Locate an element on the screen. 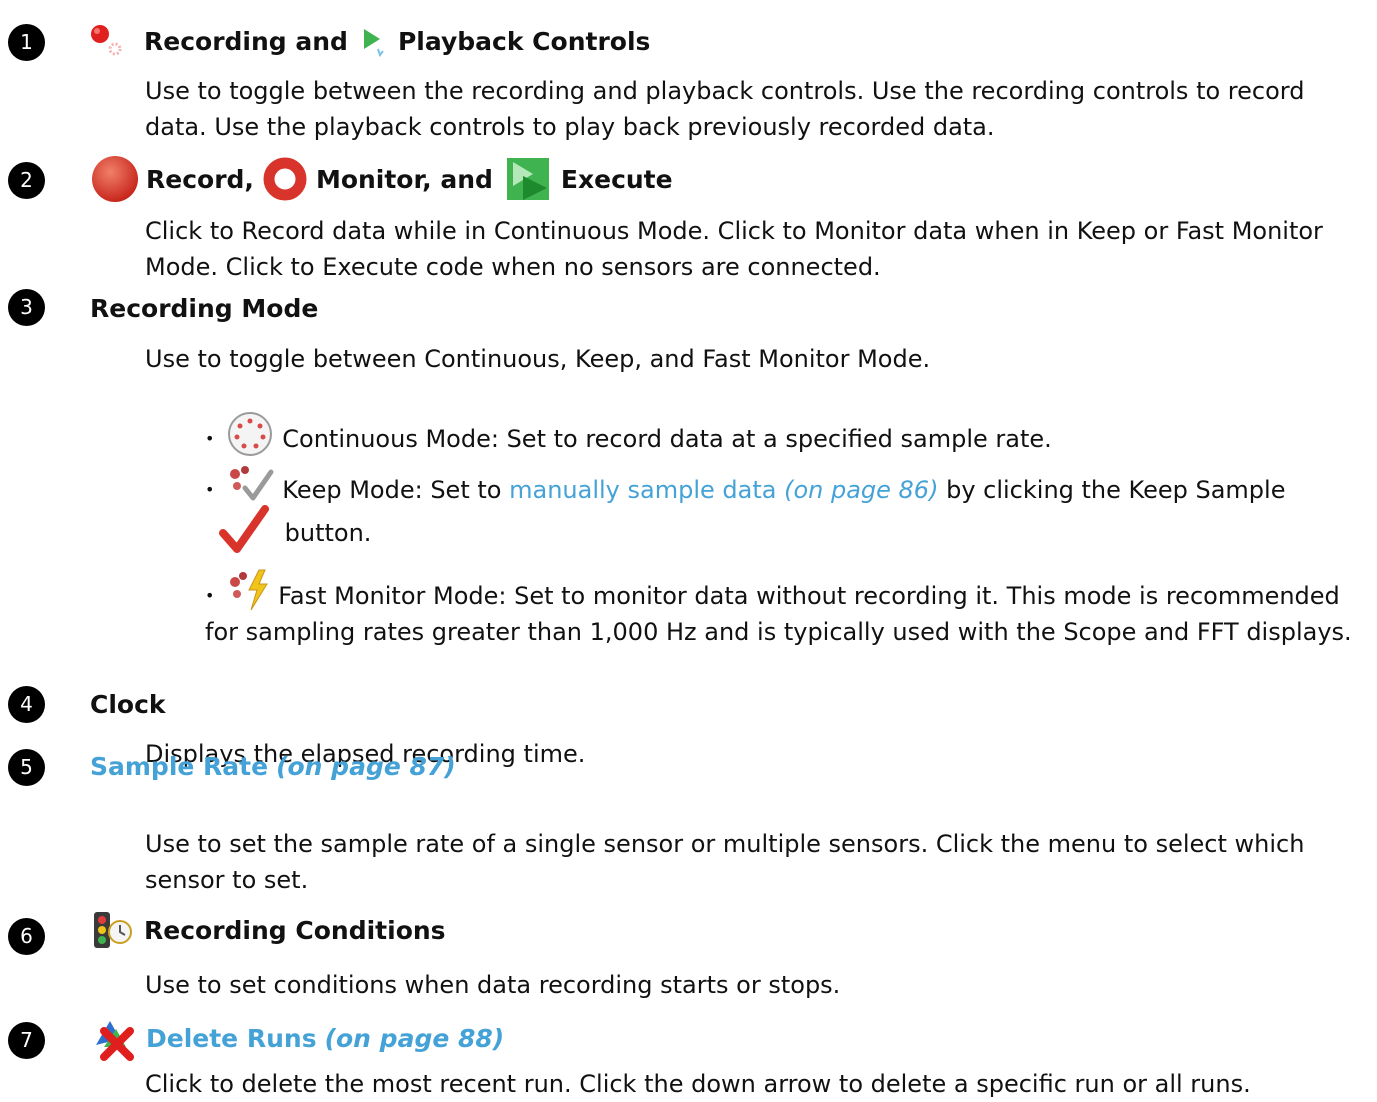 The width and height of the screenshot is (1377, 1102). item-heading: Recording and Playback Controls is located at coordinates (369, 41).